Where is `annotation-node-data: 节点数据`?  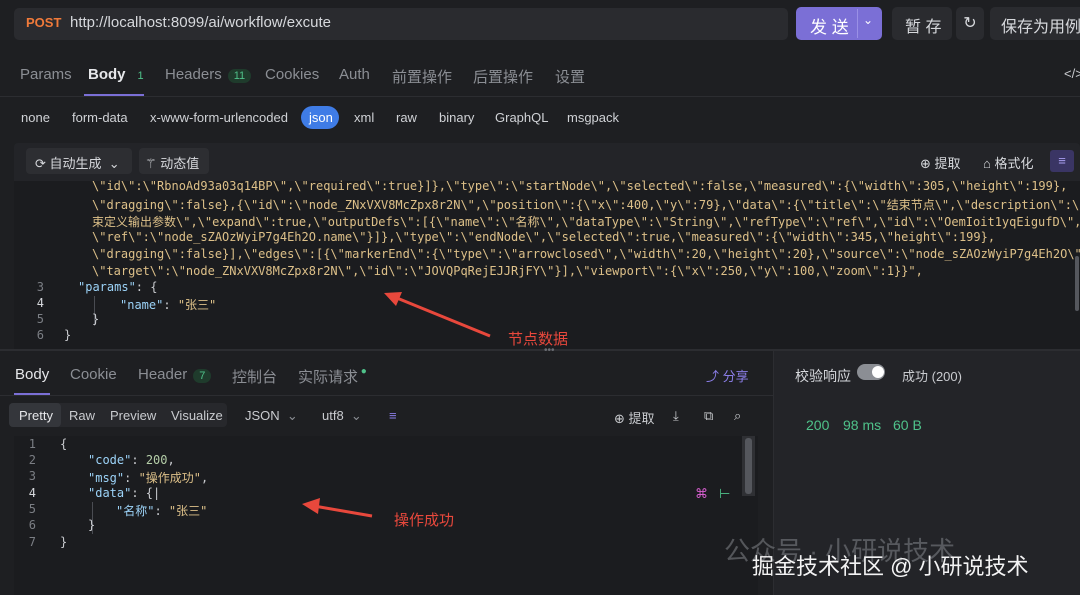
annotation-node-data: 节点数据 is located at coordinates (538, 339).